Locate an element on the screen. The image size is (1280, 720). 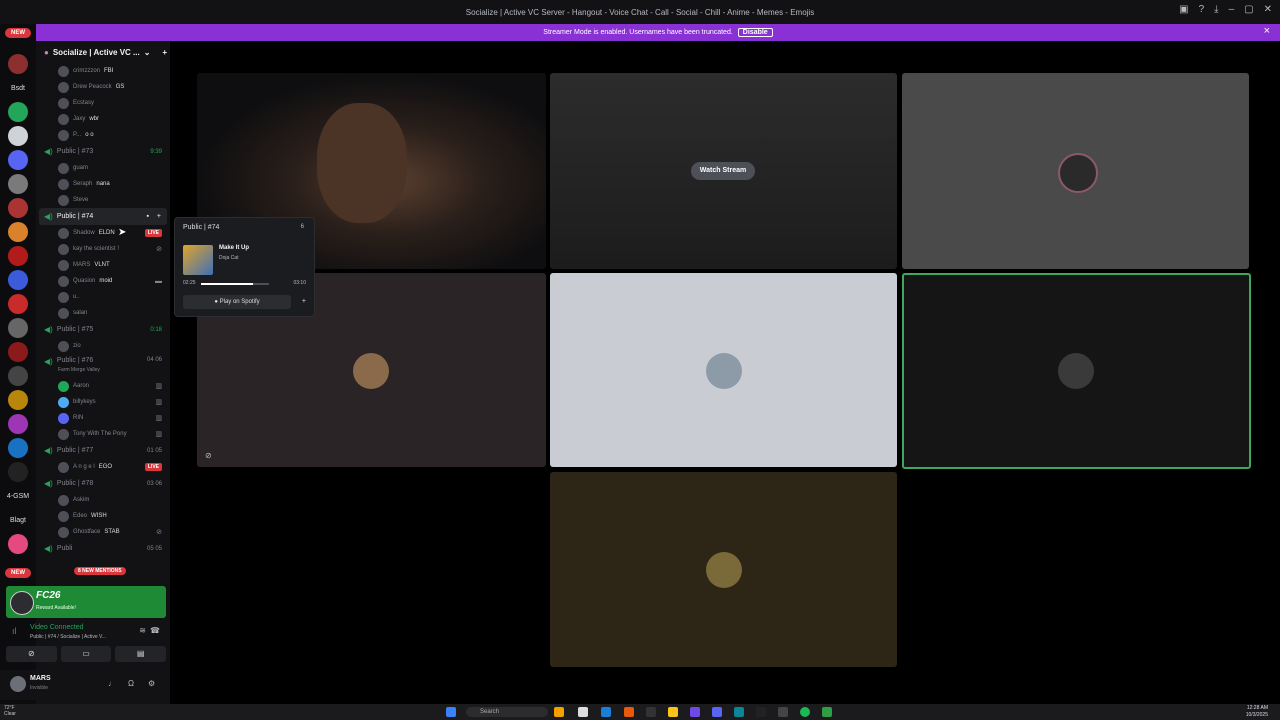
member-item: Jaxy wbr is located at coordinates (103, 119).